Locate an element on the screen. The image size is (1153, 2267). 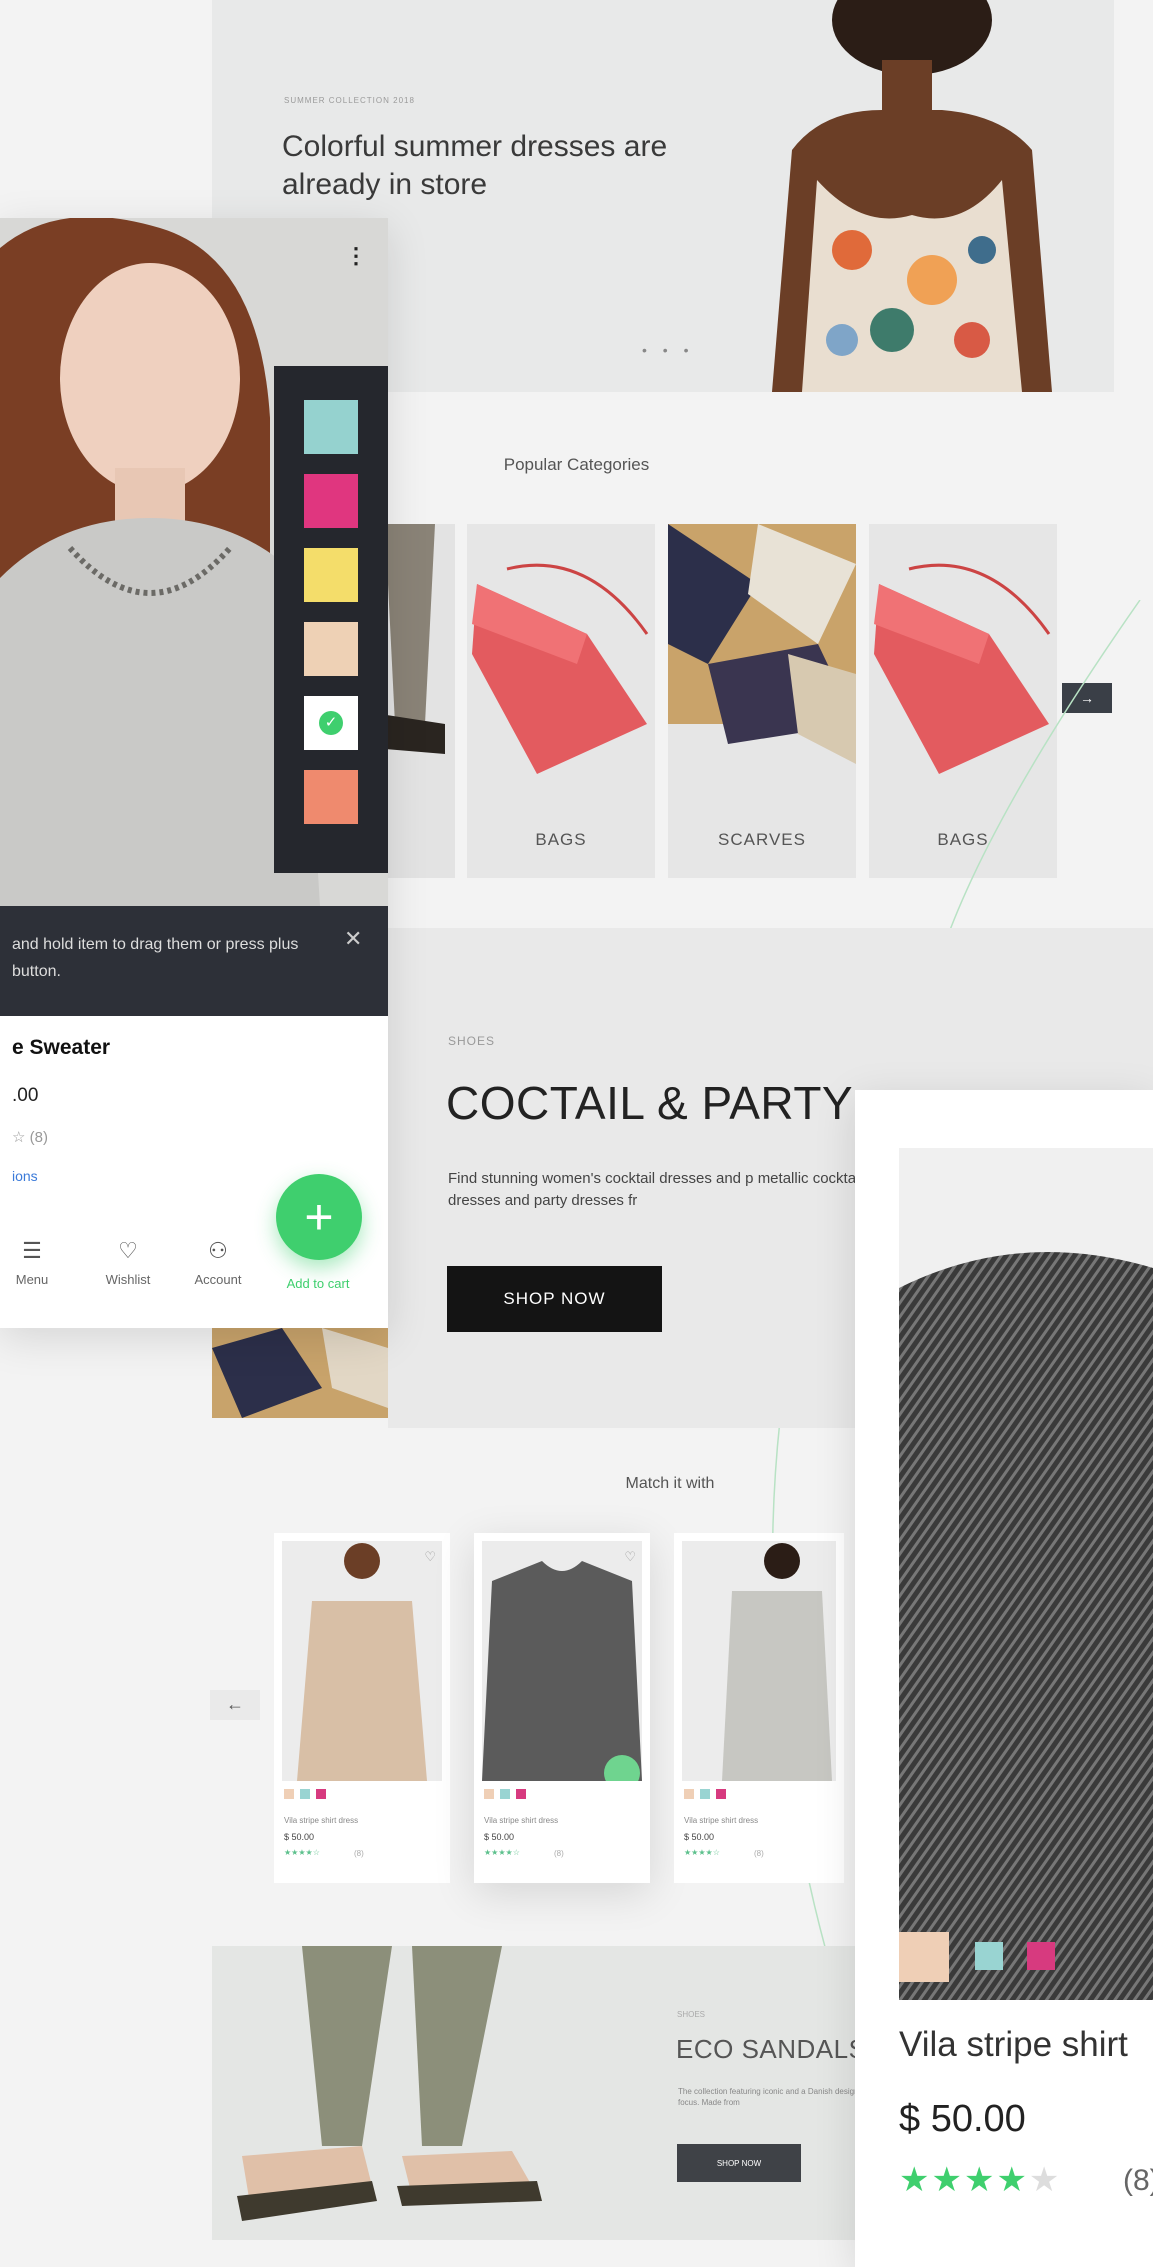
color-palette-panel: ✓ is located at coordinates (331, 619).